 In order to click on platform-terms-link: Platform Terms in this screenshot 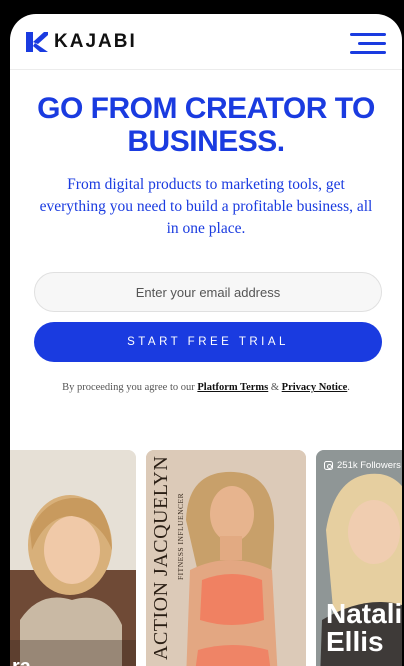, I will do `click(232, 387)`.